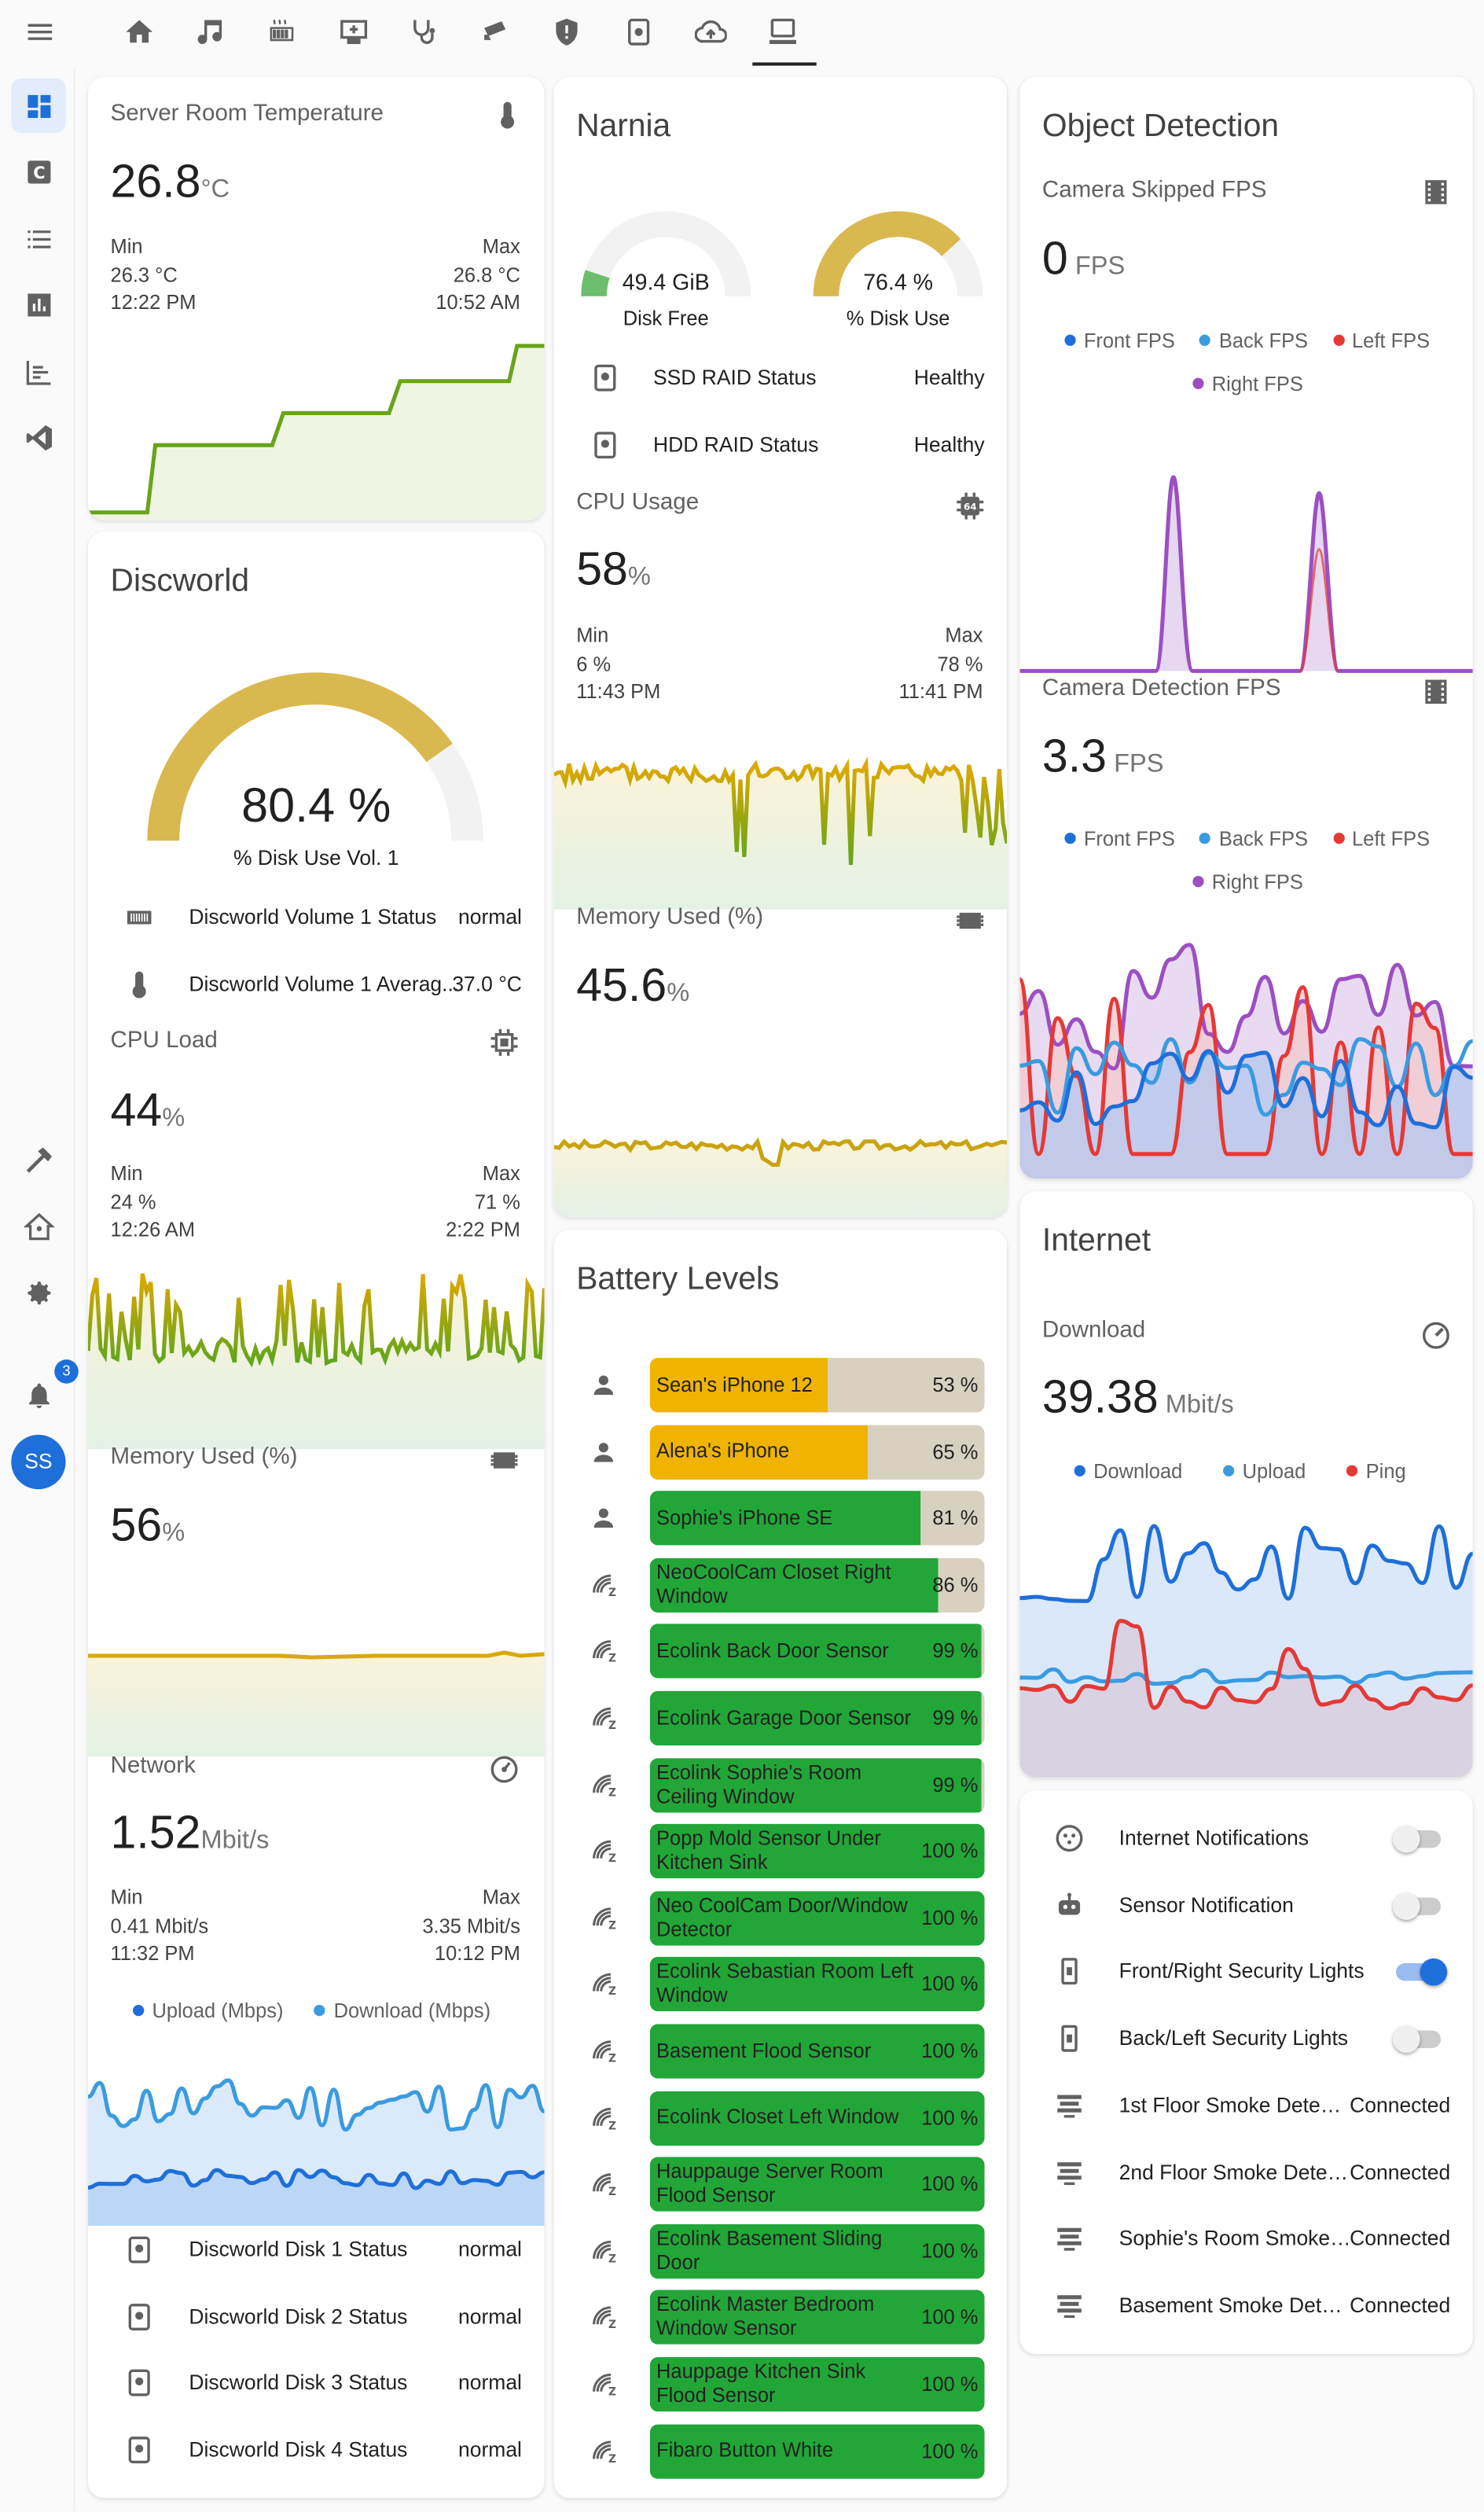 The height and width of the screenshot is (2512, 1484). What do you see at coordinates (817, 1785) in the screenshot?
I see `battery-item: Ecolink Sophie's Room Ceiling Window 99 %` at bounding box center [817, 1785].